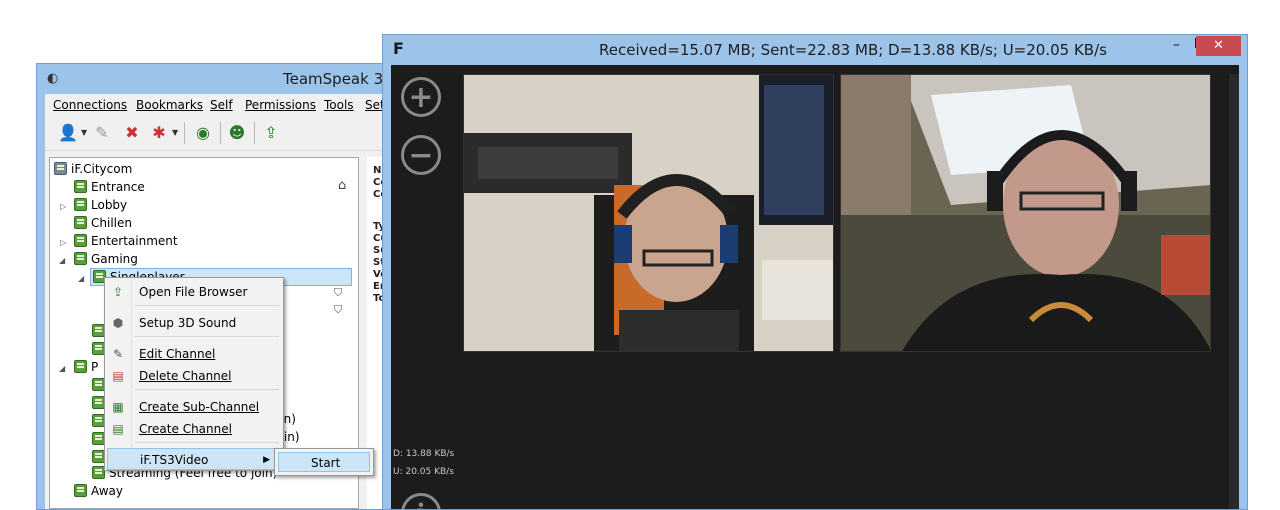 This screenshot has height=510, width=1280. I want to click on ts3video-submenu: Start, so click(324, 462).